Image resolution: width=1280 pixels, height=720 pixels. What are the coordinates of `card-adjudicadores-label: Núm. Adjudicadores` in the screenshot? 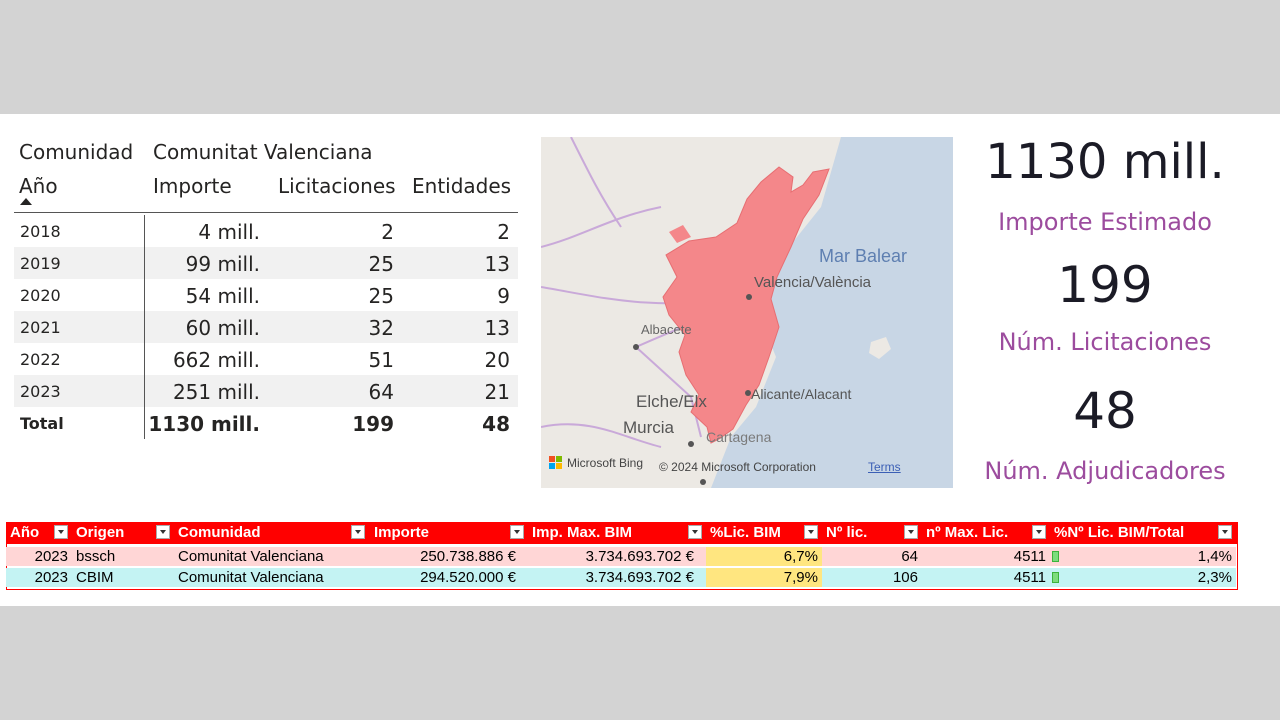 It's located at (1105, 471).